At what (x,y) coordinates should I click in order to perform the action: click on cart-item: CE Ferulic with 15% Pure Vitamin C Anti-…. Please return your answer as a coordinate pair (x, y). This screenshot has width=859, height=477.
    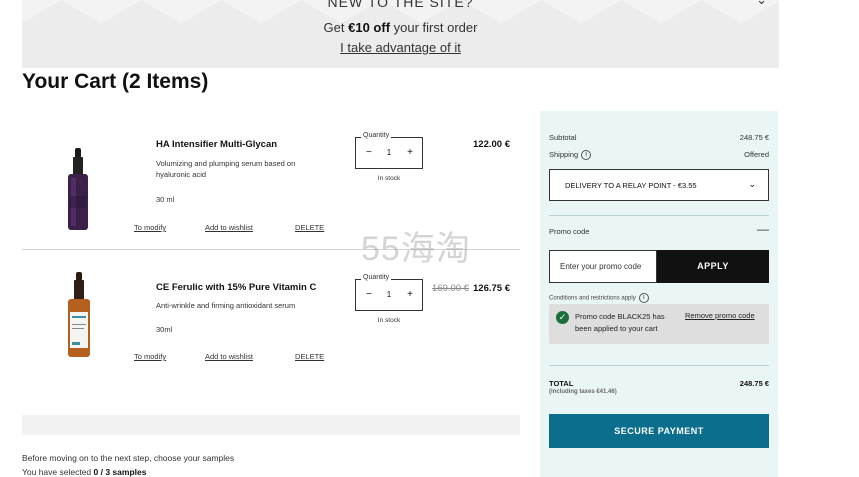
    Looking at the image, I should click on (271, 317).